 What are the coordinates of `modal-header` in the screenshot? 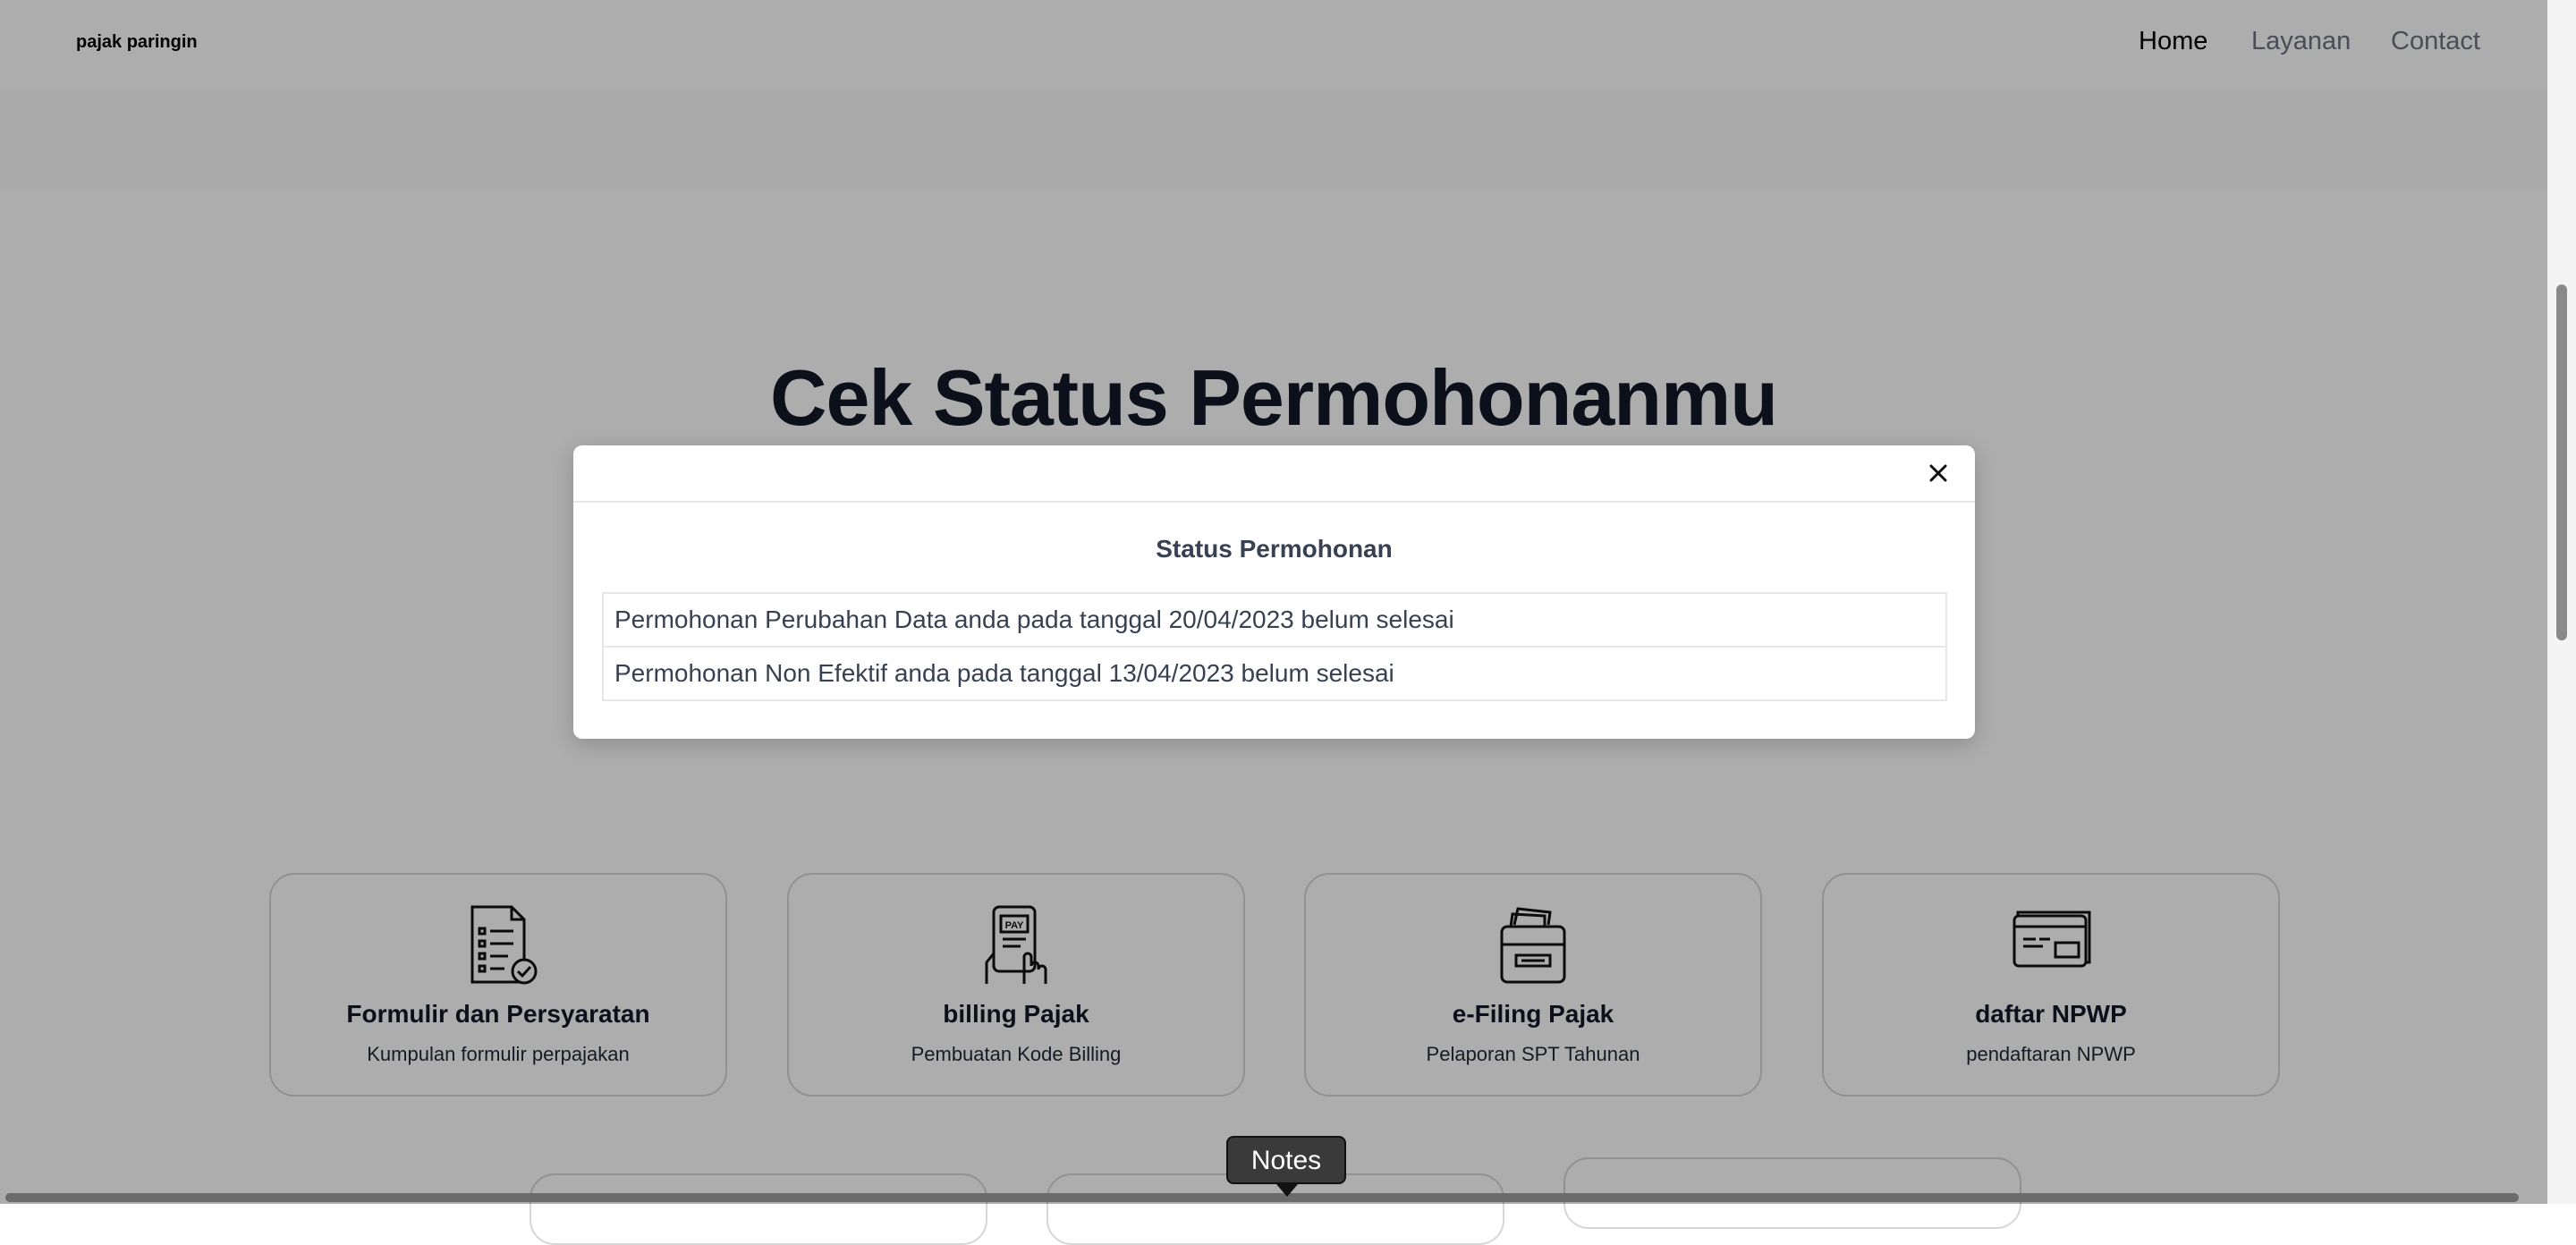 It's located at (1274, 474).